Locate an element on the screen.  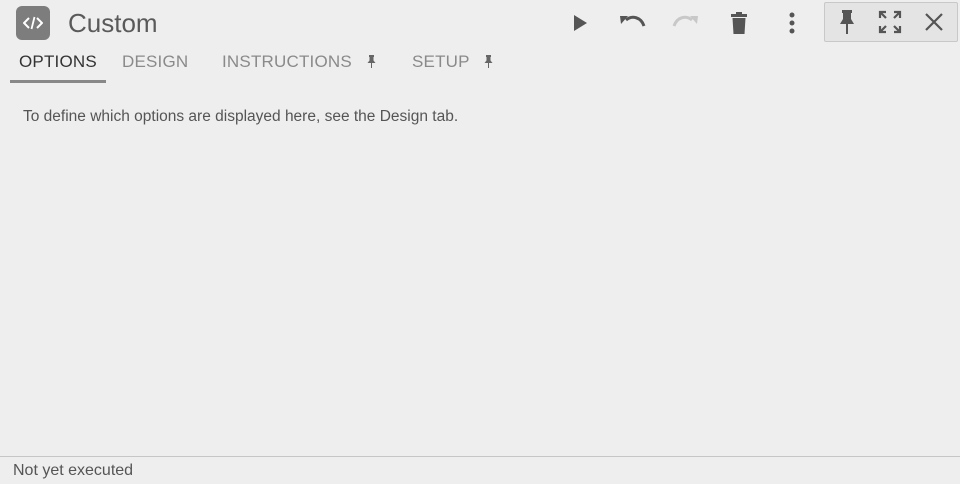
maximize-button is located at coordinates (890, 22).